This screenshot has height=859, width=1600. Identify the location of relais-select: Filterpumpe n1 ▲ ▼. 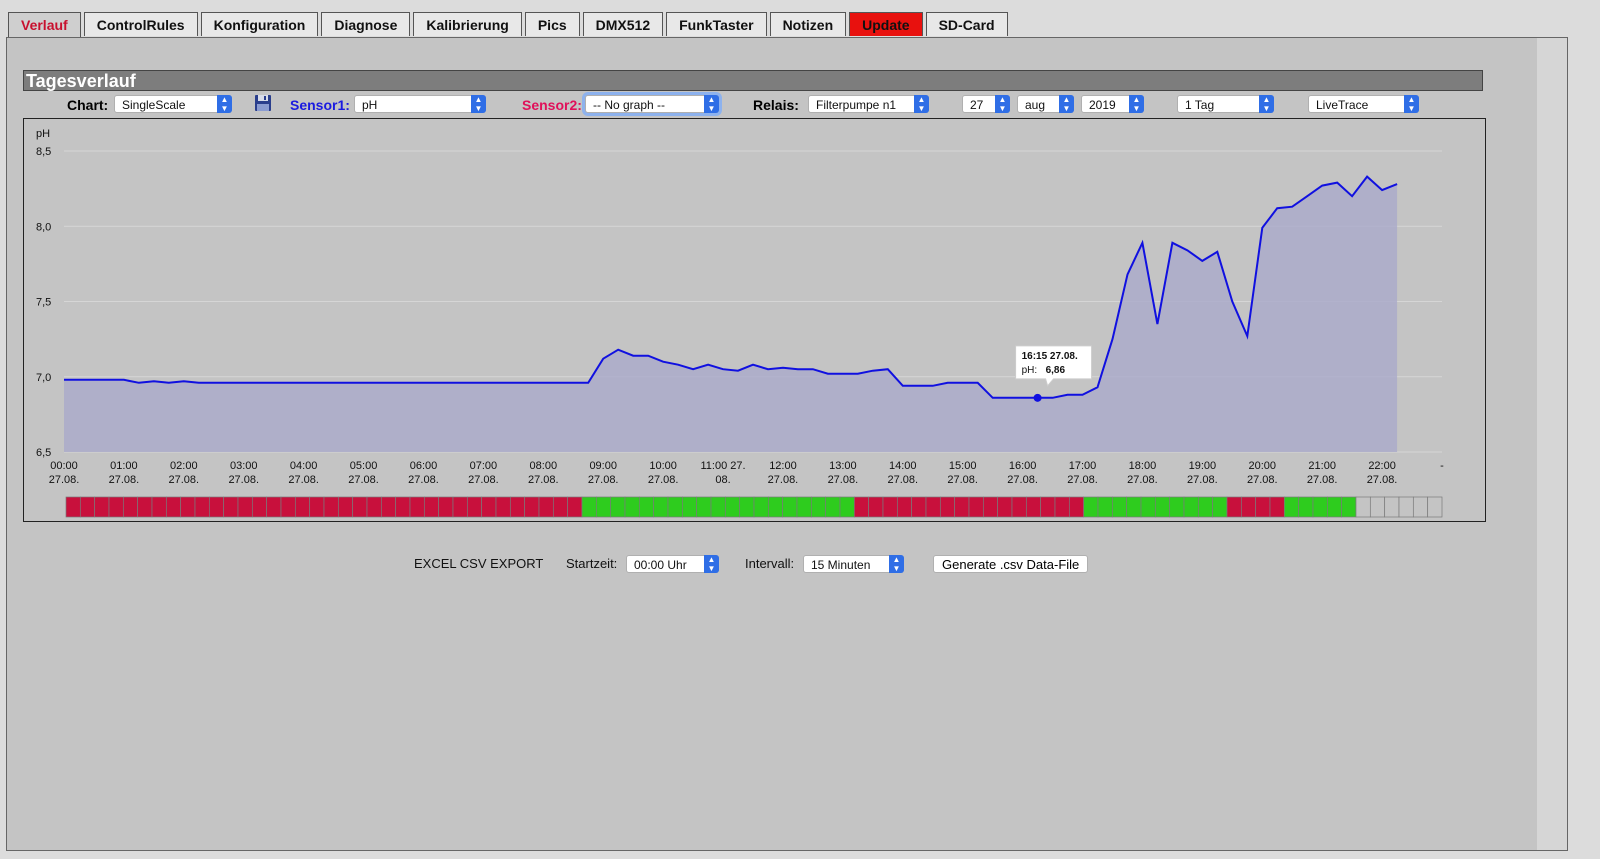
(868, 104).